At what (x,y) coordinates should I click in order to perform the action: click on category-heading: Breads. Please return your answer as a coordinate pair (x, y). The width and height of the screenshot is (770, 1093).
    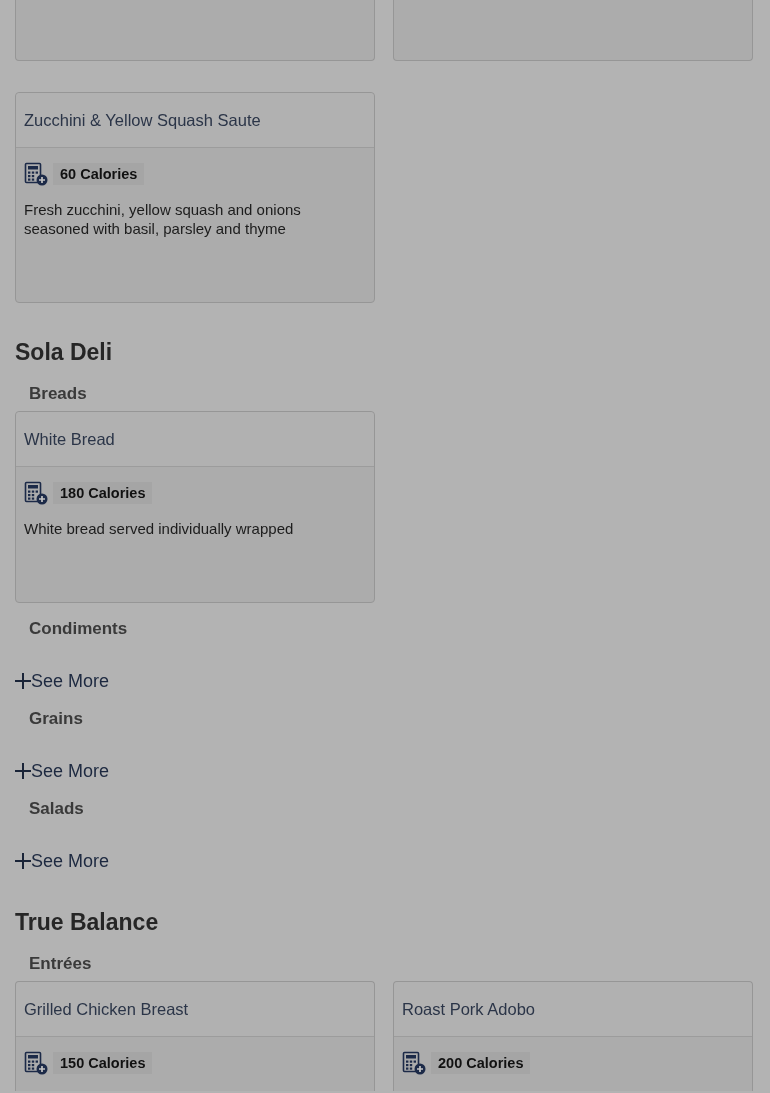
    Looking at the image, I should click on (58, 394).